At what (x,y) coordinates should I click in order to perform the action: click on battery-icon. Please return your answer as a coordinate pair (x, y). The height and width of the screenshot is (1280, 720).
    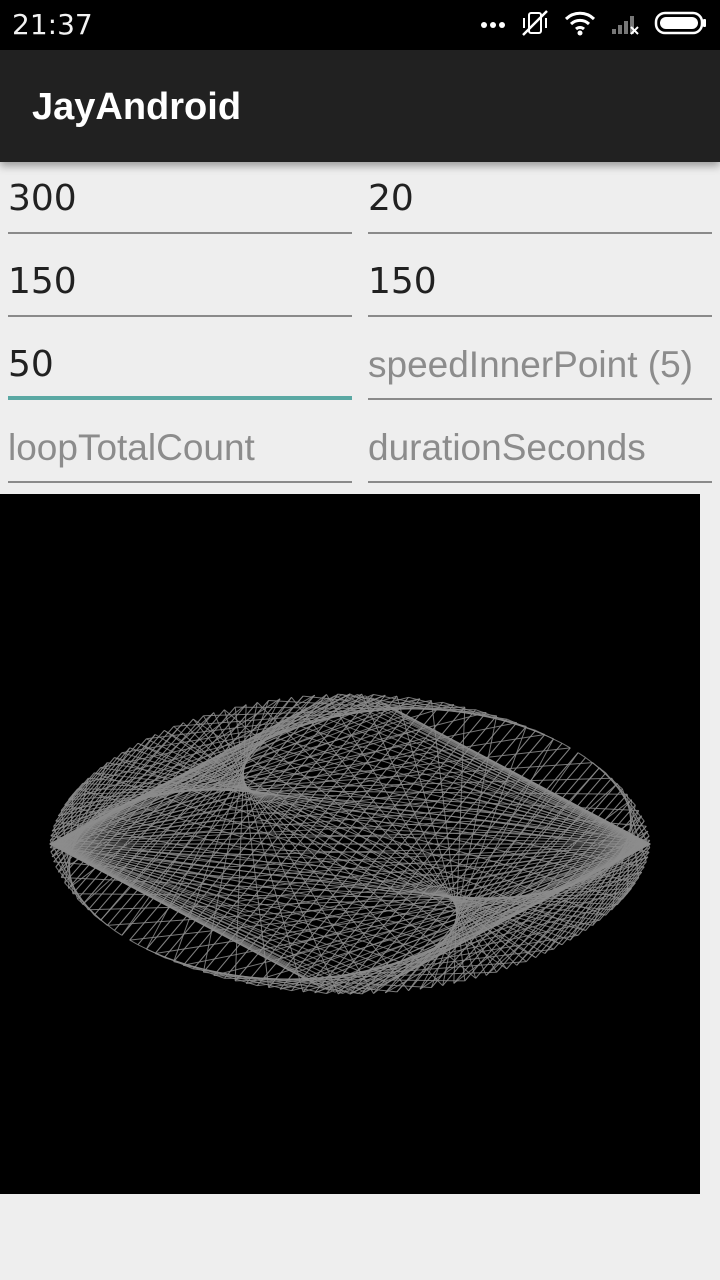
    Looking at the image, I should click on (681, 25).